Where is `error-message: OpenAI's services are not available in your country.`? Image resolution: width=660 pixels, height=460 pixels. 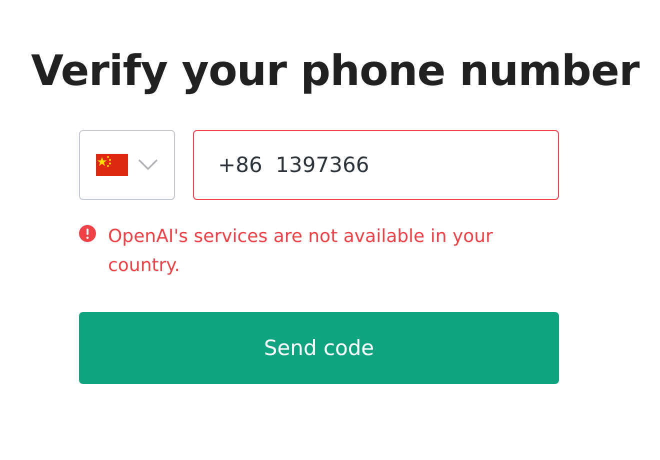 error-message: OpenAI's services are not available in your country. is located at coordinates (301, 251).